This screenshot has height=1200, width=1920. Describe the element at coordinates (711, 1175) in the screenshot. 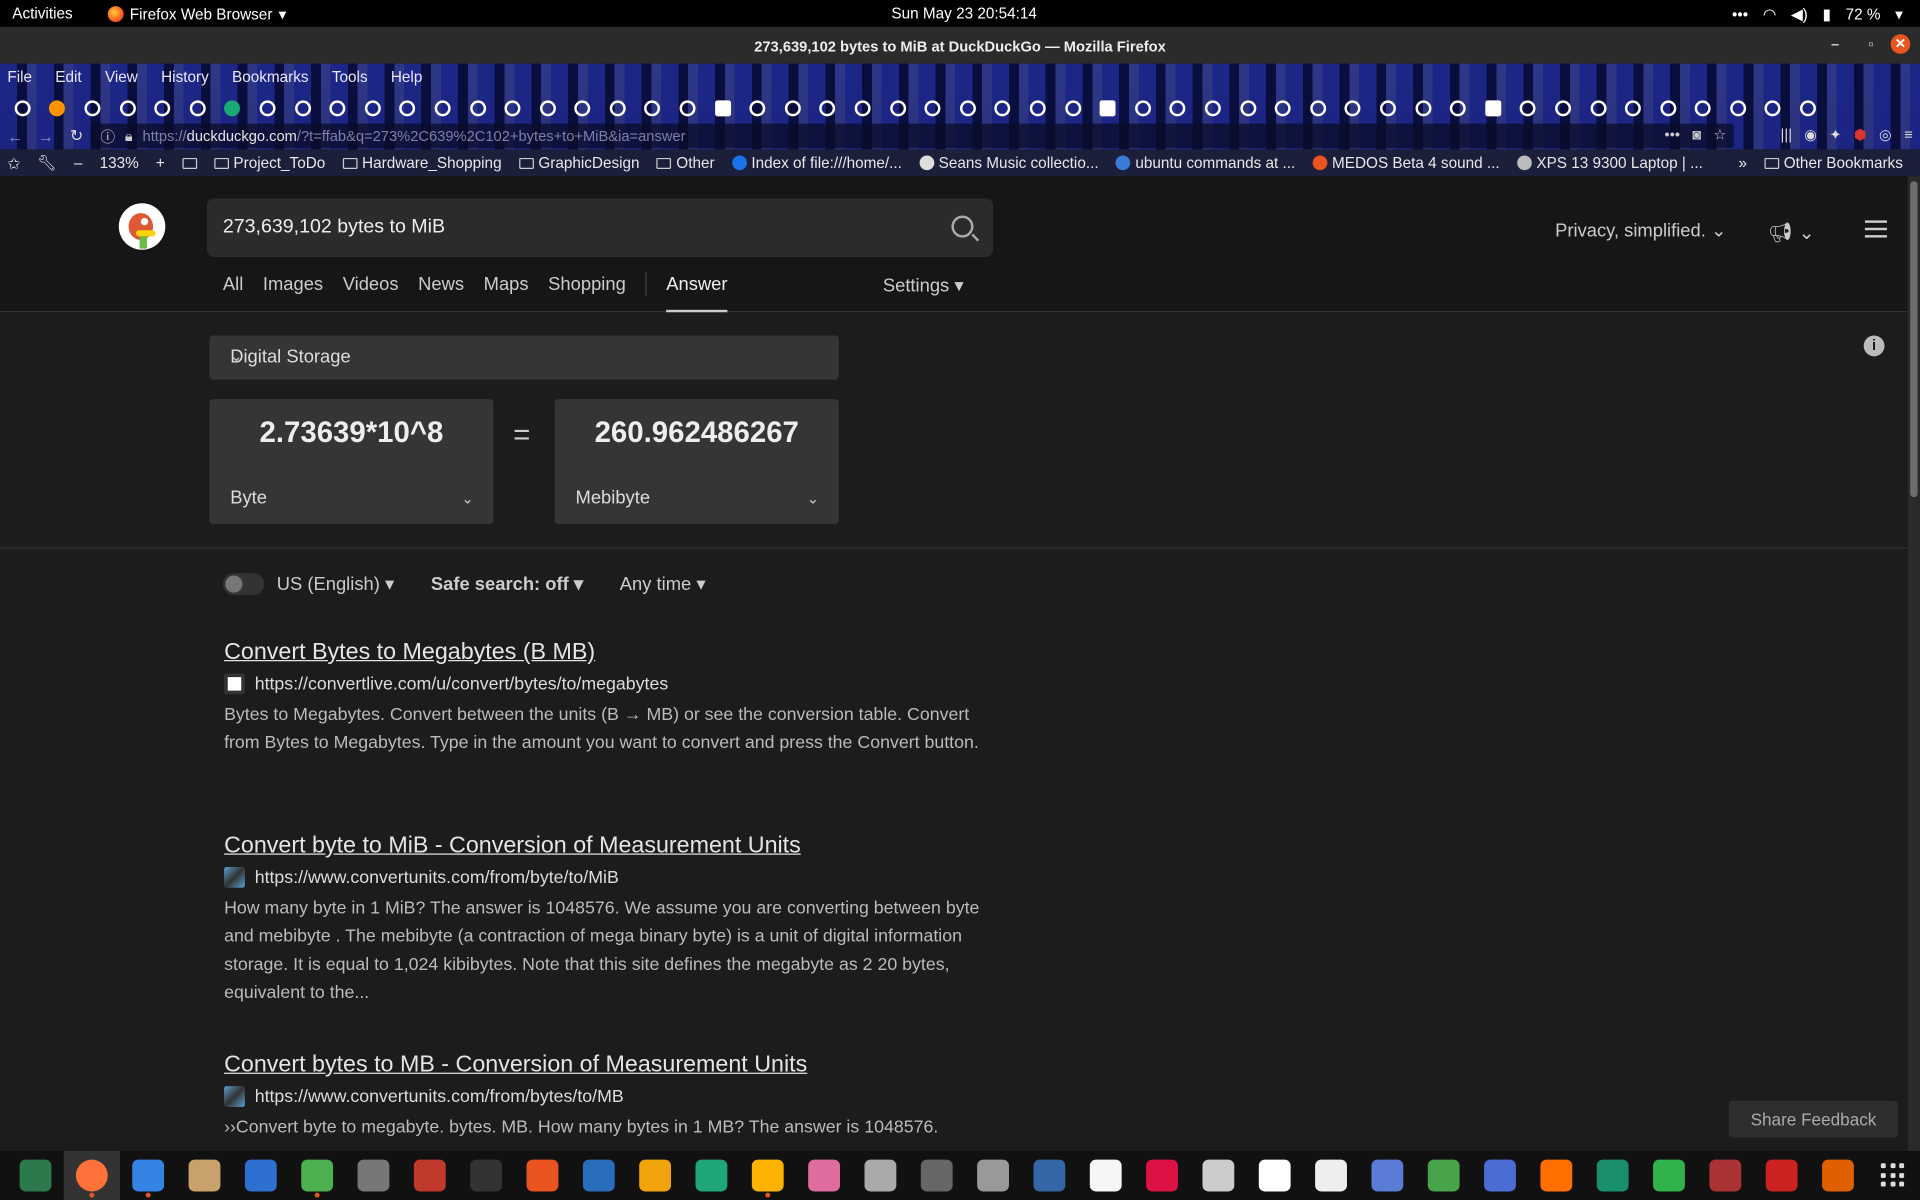

I see `calendar-icon` at that location.